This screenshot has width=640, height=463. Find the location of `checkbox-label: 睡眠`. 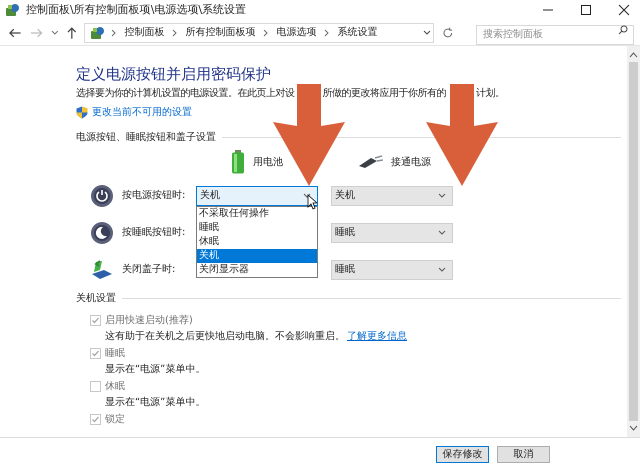

checkbox-label: 睡眠 is located at coordinates (115, 353).